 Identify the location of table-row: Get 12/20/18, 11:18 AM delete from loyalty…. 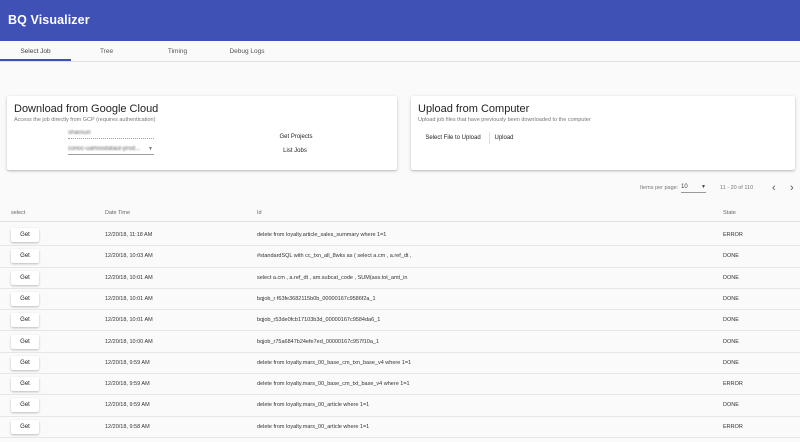
(400, 236).